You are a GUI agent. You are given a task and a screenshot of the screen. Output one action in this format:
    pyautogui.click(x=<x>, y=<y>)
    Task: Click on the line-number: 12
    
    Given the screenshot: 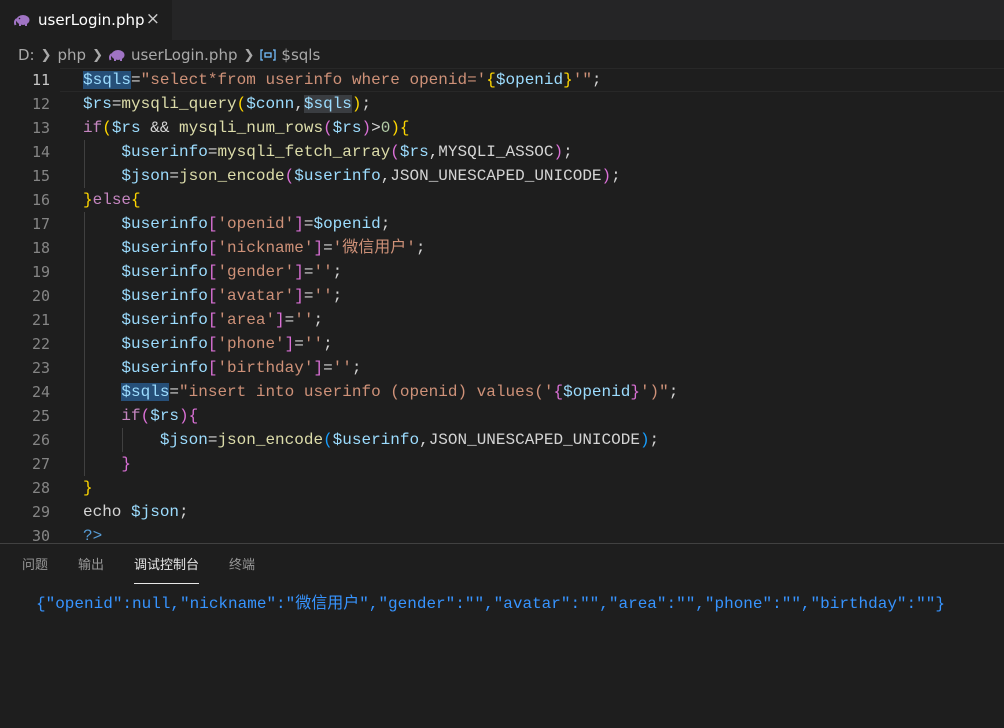 What is the action you would take?
    pyautogui.click(x=40, y=104)
    